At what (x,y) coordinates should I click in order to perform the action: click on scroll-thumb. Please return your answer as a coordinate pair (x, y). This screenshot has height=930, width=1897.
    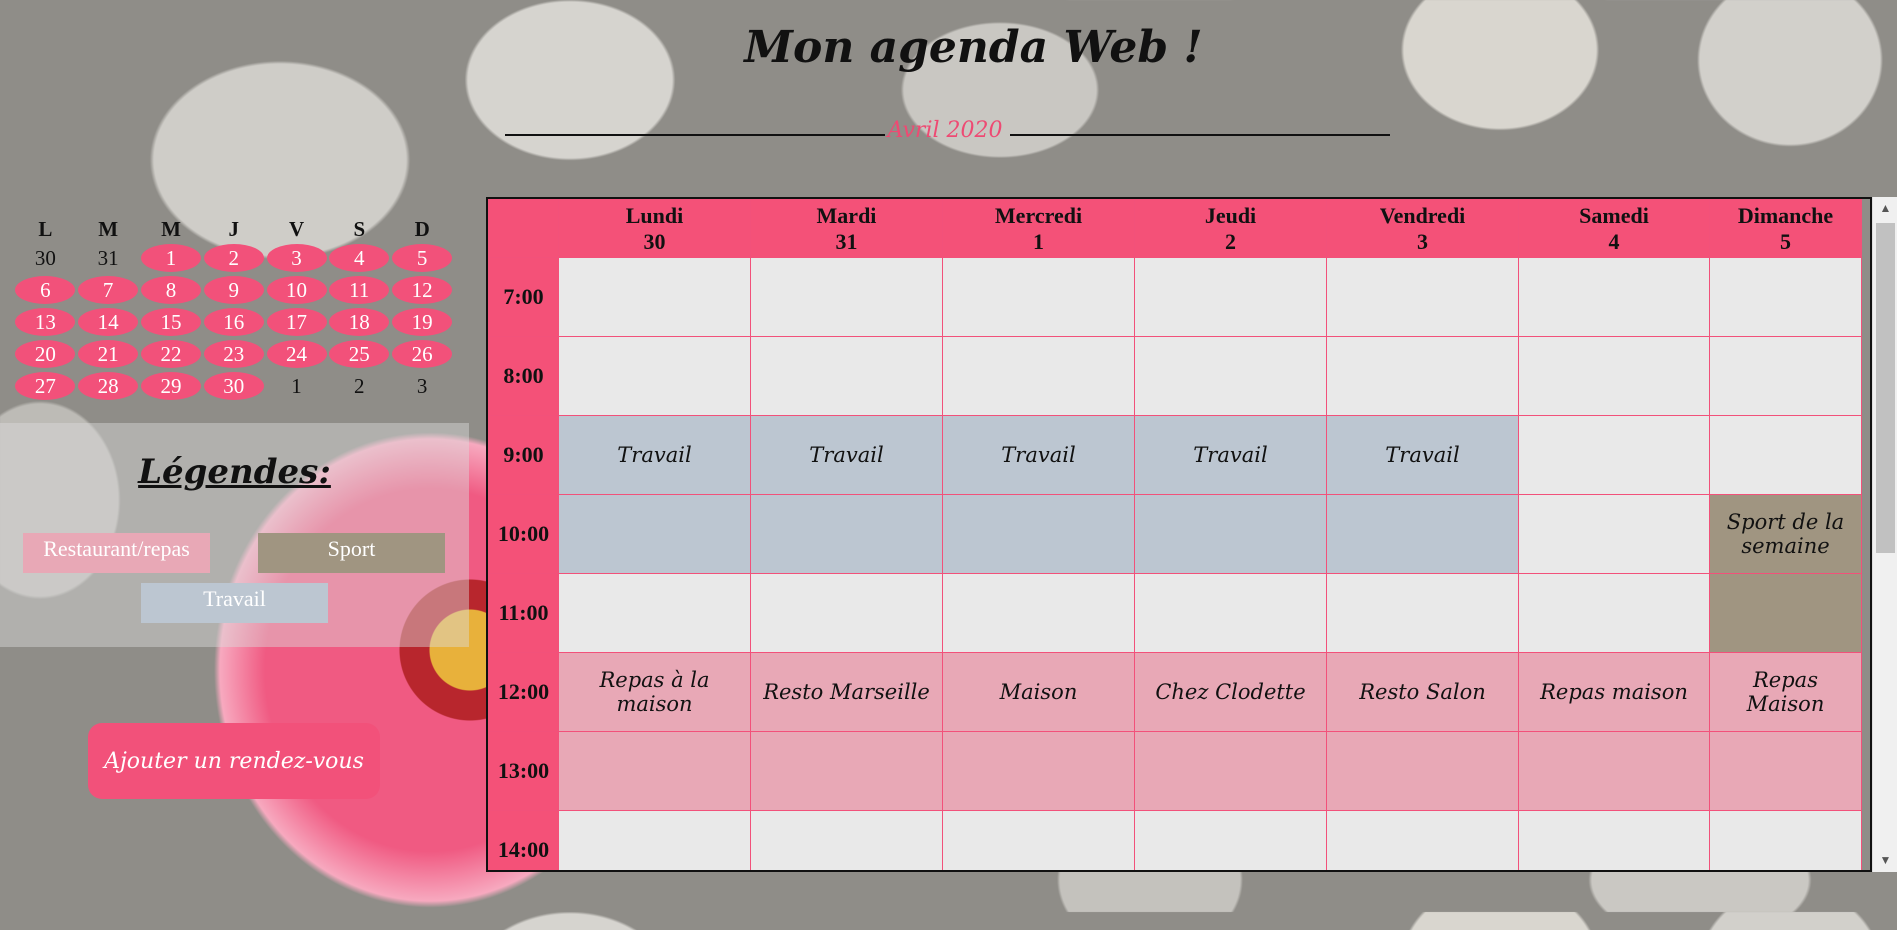
    Looking at the image, I should click on (1885, 388).